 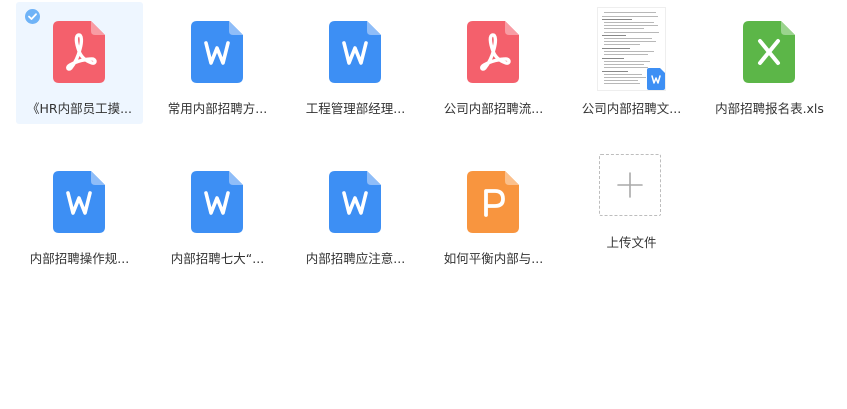 I want to click on word-badge-icon, so click(x=656, y=79).